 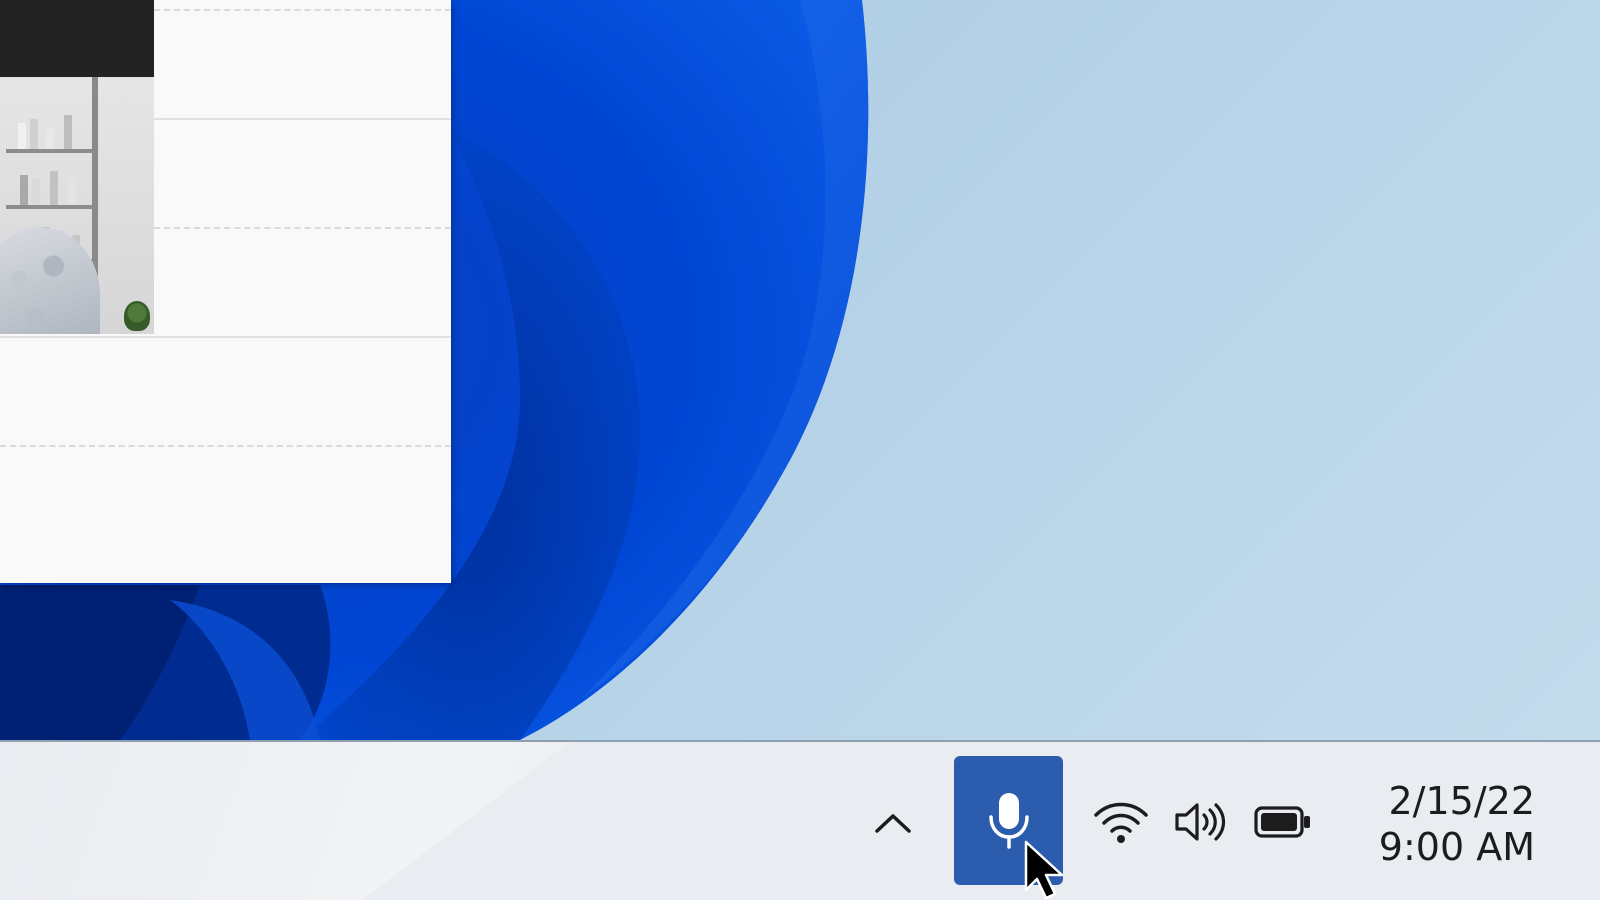 I want to click on clock-time: 9:00 AM, so click(x=1456, y=847).